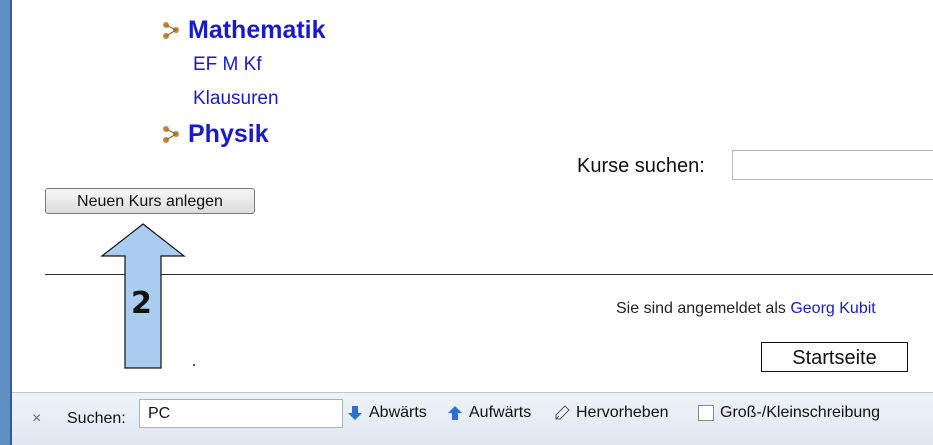 This screenshot has width=933, height=445. I want to click on find-up-button: Aufwärts, so click(489, 413).